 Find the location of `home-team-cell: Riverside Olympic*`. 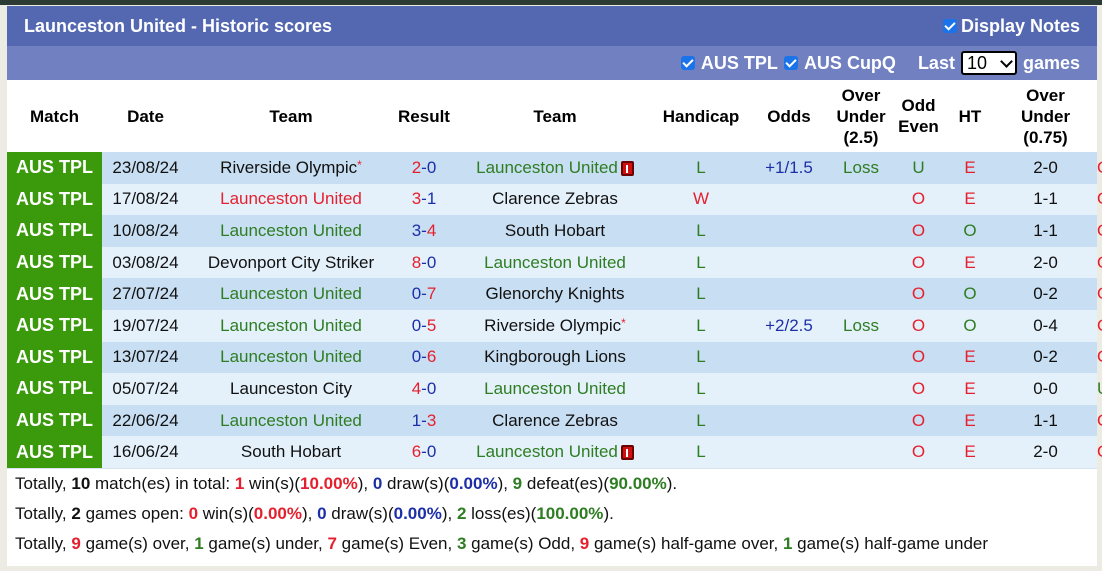

home-team-cell: Riverside Olympic* is located at coordinates (291, 168).